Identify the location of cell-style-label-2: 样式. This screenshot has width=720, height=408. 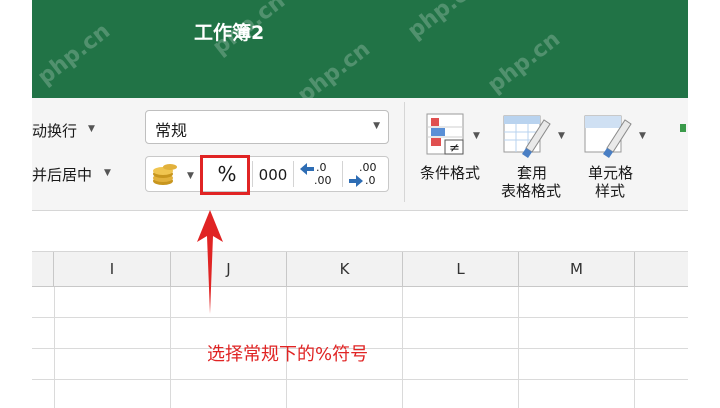
(610, 191).